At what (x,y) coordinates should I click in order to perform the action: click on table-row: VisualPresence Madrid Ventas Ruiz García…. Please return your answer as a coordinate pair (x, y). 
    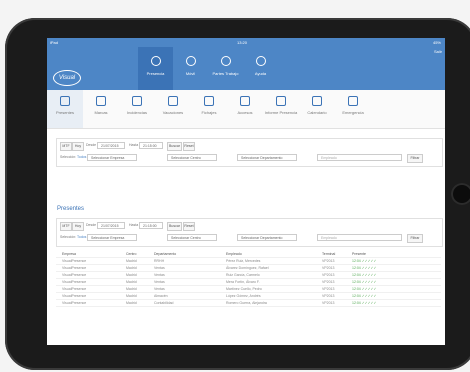
    Looking at the image, I should click on (248, 275).